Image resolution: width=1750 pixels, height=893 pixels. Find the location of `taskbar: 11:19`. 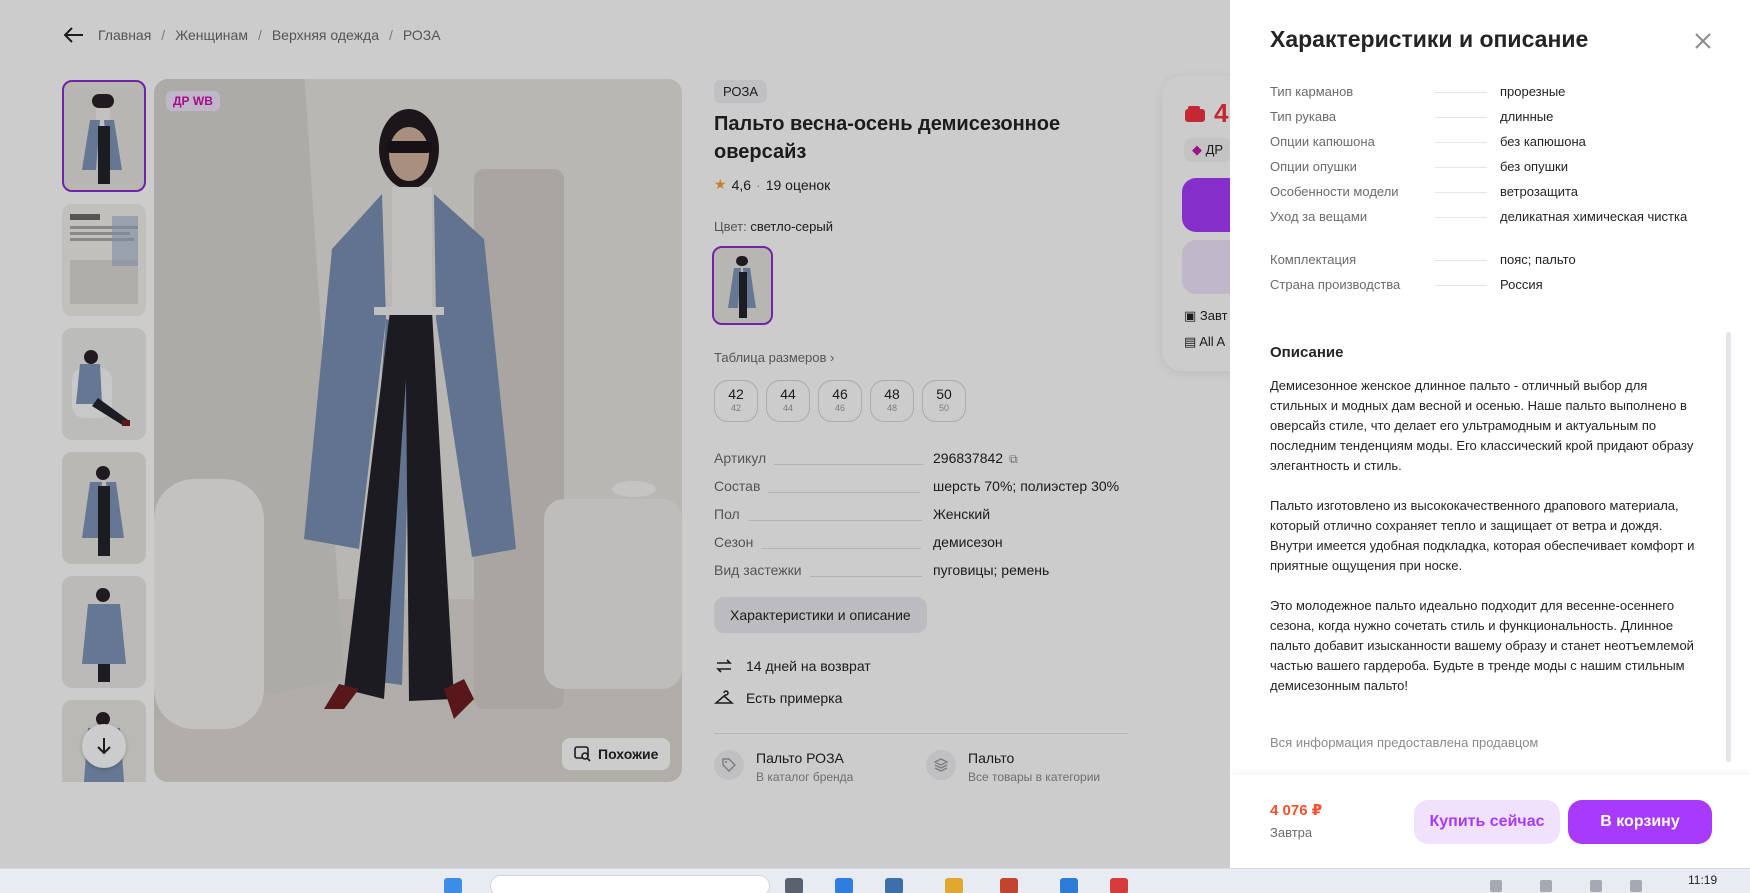

taskbar: 11:19 is located at coordinates (875, 880).